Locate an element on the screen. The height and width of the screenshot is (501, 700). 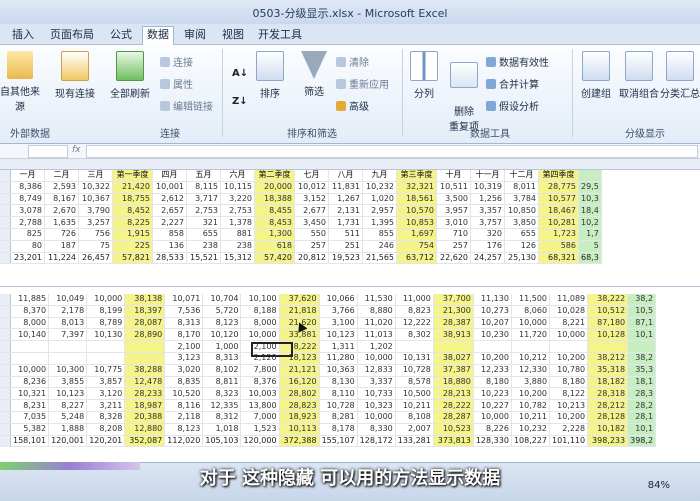
table-cell: 3,257 is located at coordinates (95, 222).